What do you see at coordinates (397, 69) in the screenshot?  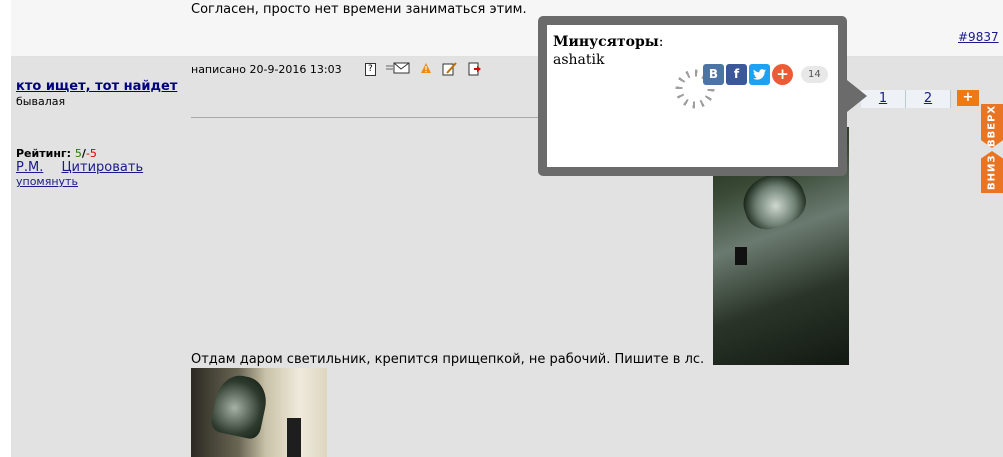 I see `envelope-icon` at bounding box center [397, 69].